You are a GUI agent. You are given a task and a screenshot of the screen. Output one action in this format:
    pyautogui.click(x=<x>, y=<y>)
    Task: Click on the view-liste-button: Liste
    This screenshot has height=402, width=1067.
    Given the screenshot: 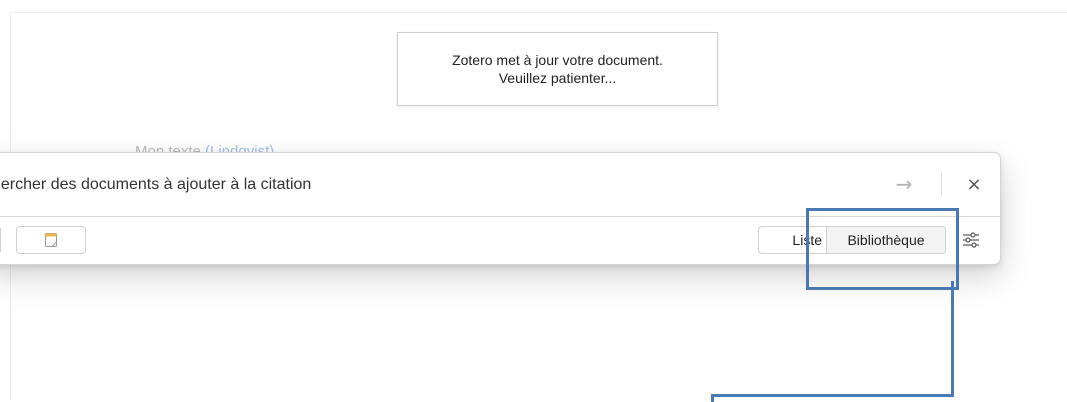 What is the action you would take?
    pyautogui.click(x=793, y=240)
    